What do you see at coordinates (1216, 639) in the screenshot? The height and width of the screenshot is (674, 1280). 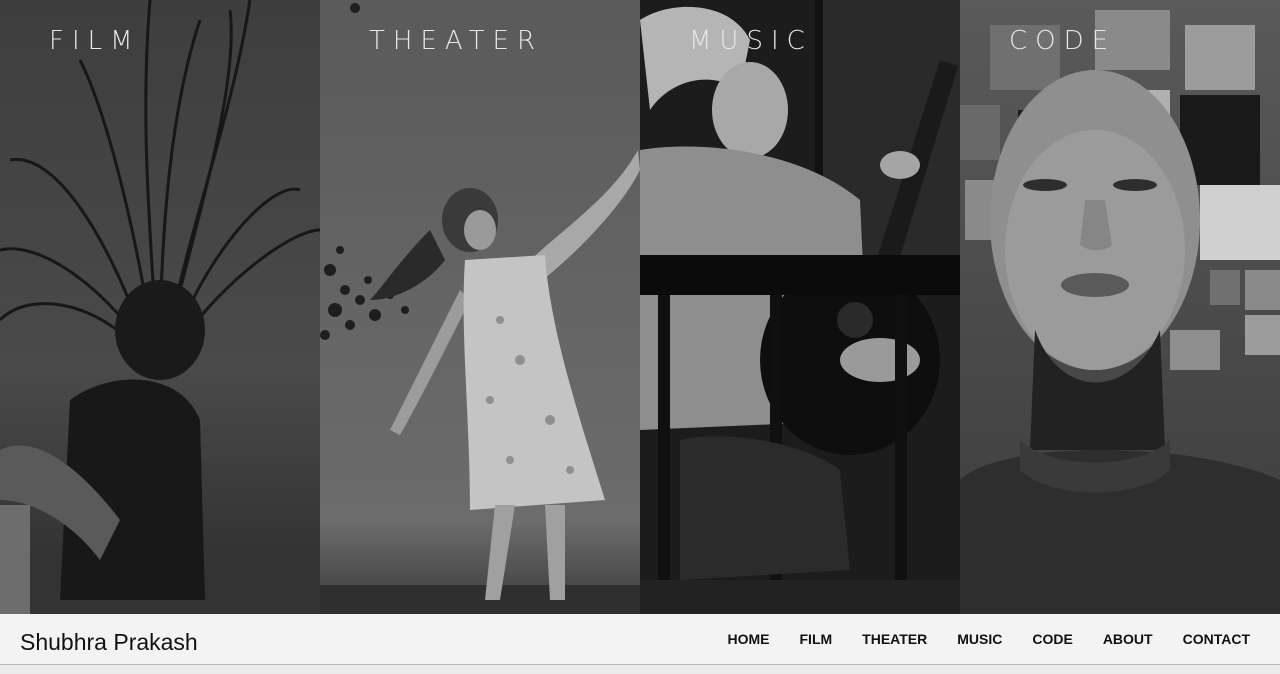 I see `nav-contact: CONTACT` at bounding box center [1216, 639].